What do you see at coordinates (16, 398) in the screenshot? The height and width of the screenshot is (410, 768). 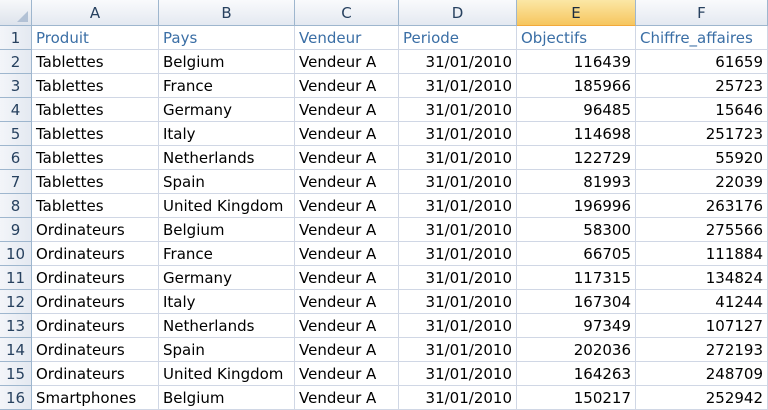 I see `row-header: 16` at bounding box center [16, 398].